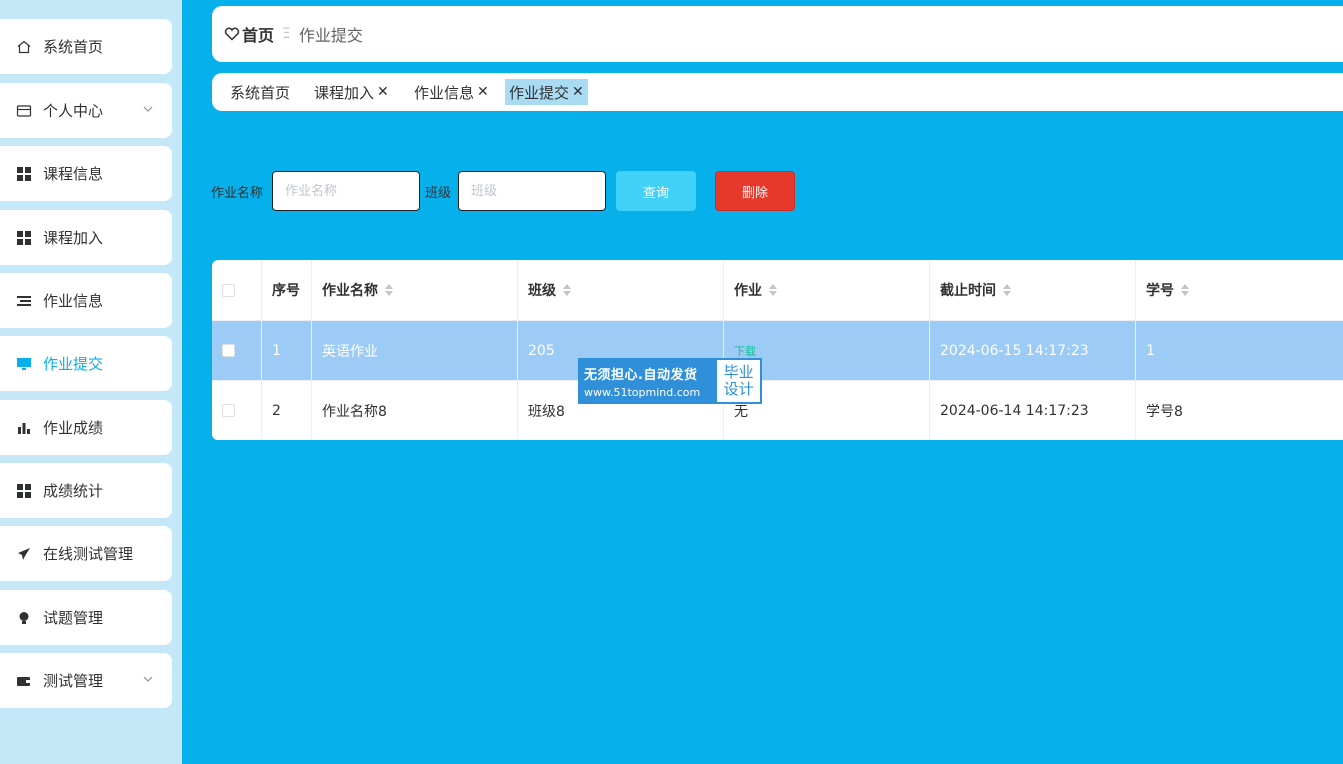  I want to click on sidebar-item-label: 系统首页, so click(73, 47).